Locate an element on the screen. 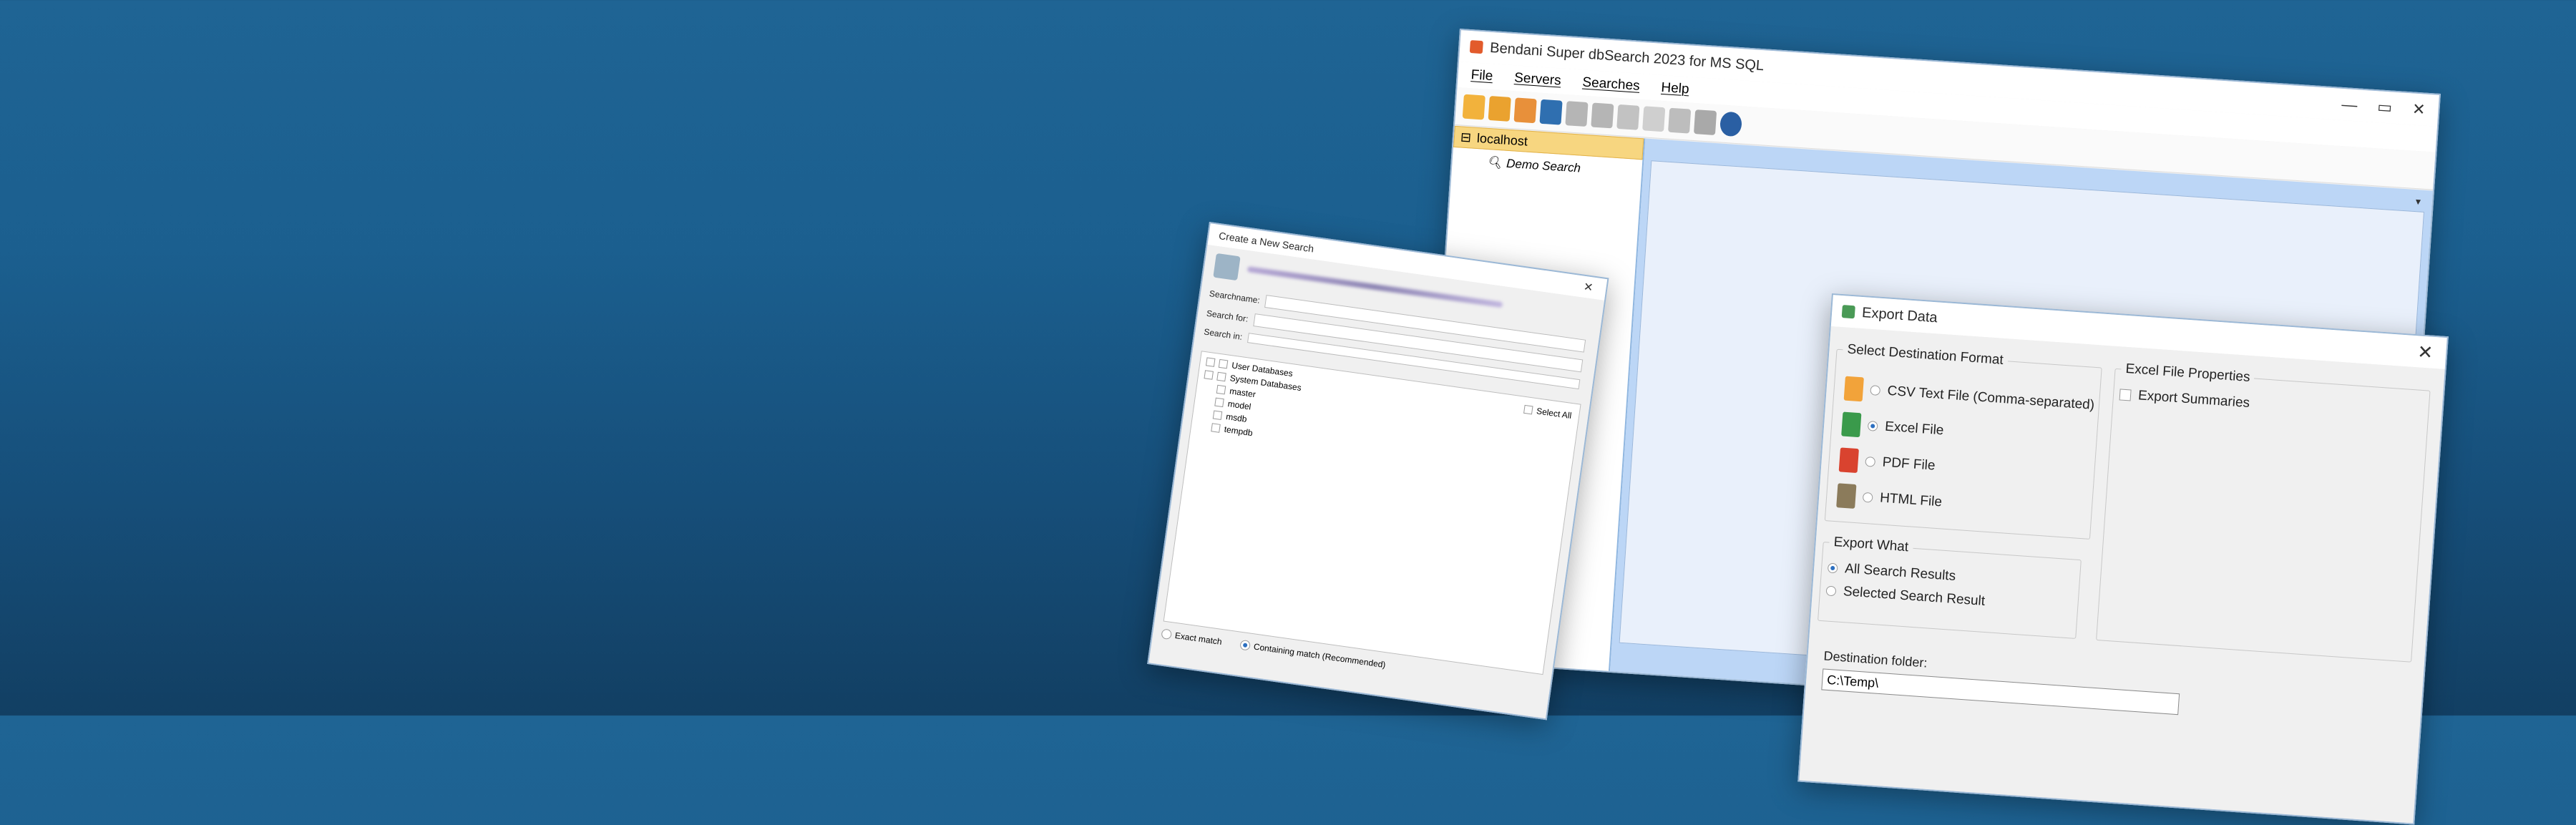  tree-node-demo-search: 🔍︎ Demo Search is located at coordinates (1564, 167).